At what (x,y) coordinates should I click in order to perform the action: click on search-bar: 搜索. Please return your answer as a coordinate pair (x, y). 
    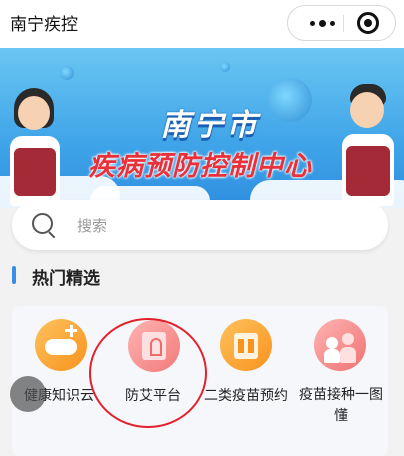
    Looking at the image, I should click on (200, 225).